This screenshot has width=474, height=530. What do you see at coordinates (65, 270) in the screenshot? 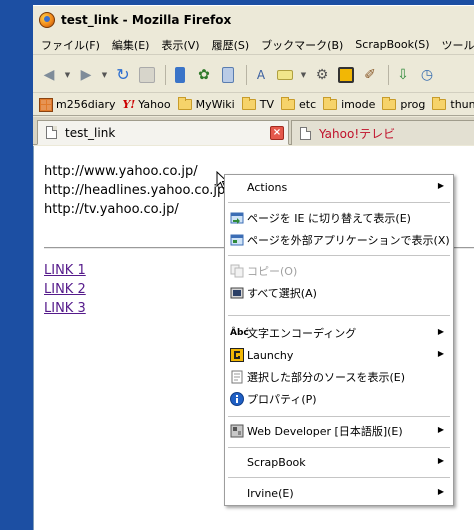
I see `link-1: LINK 1` at bounding box center [65, 270].